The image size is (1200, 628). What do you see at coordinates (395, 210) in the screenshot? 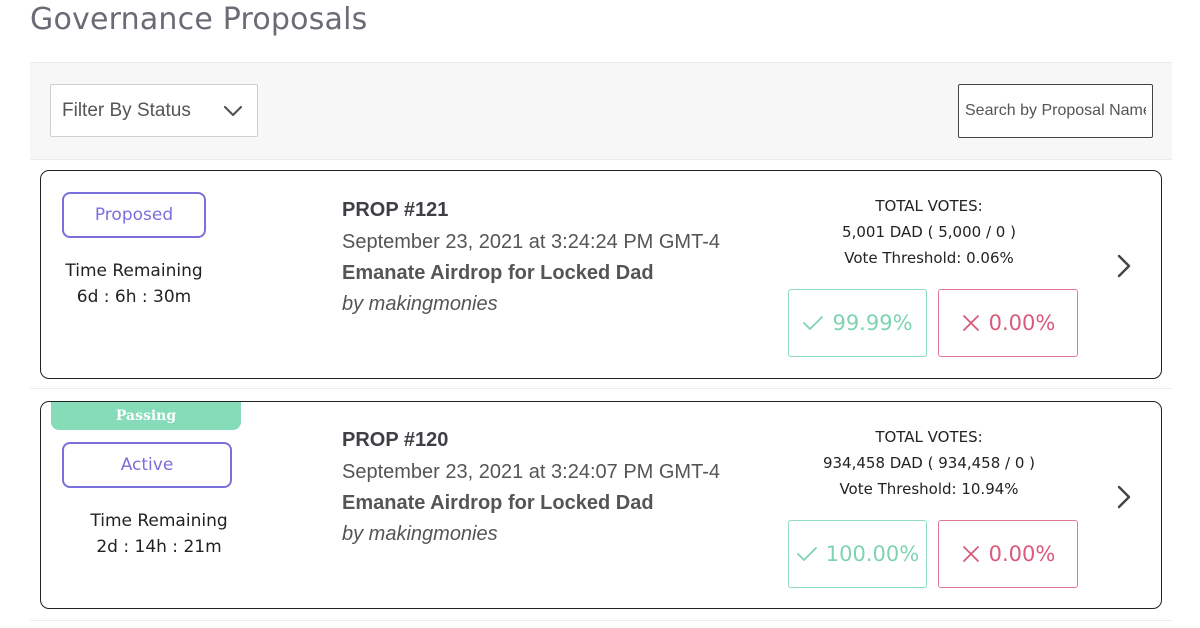
I see `proposal-number: PROP #121` at bounding box center [395, 210].